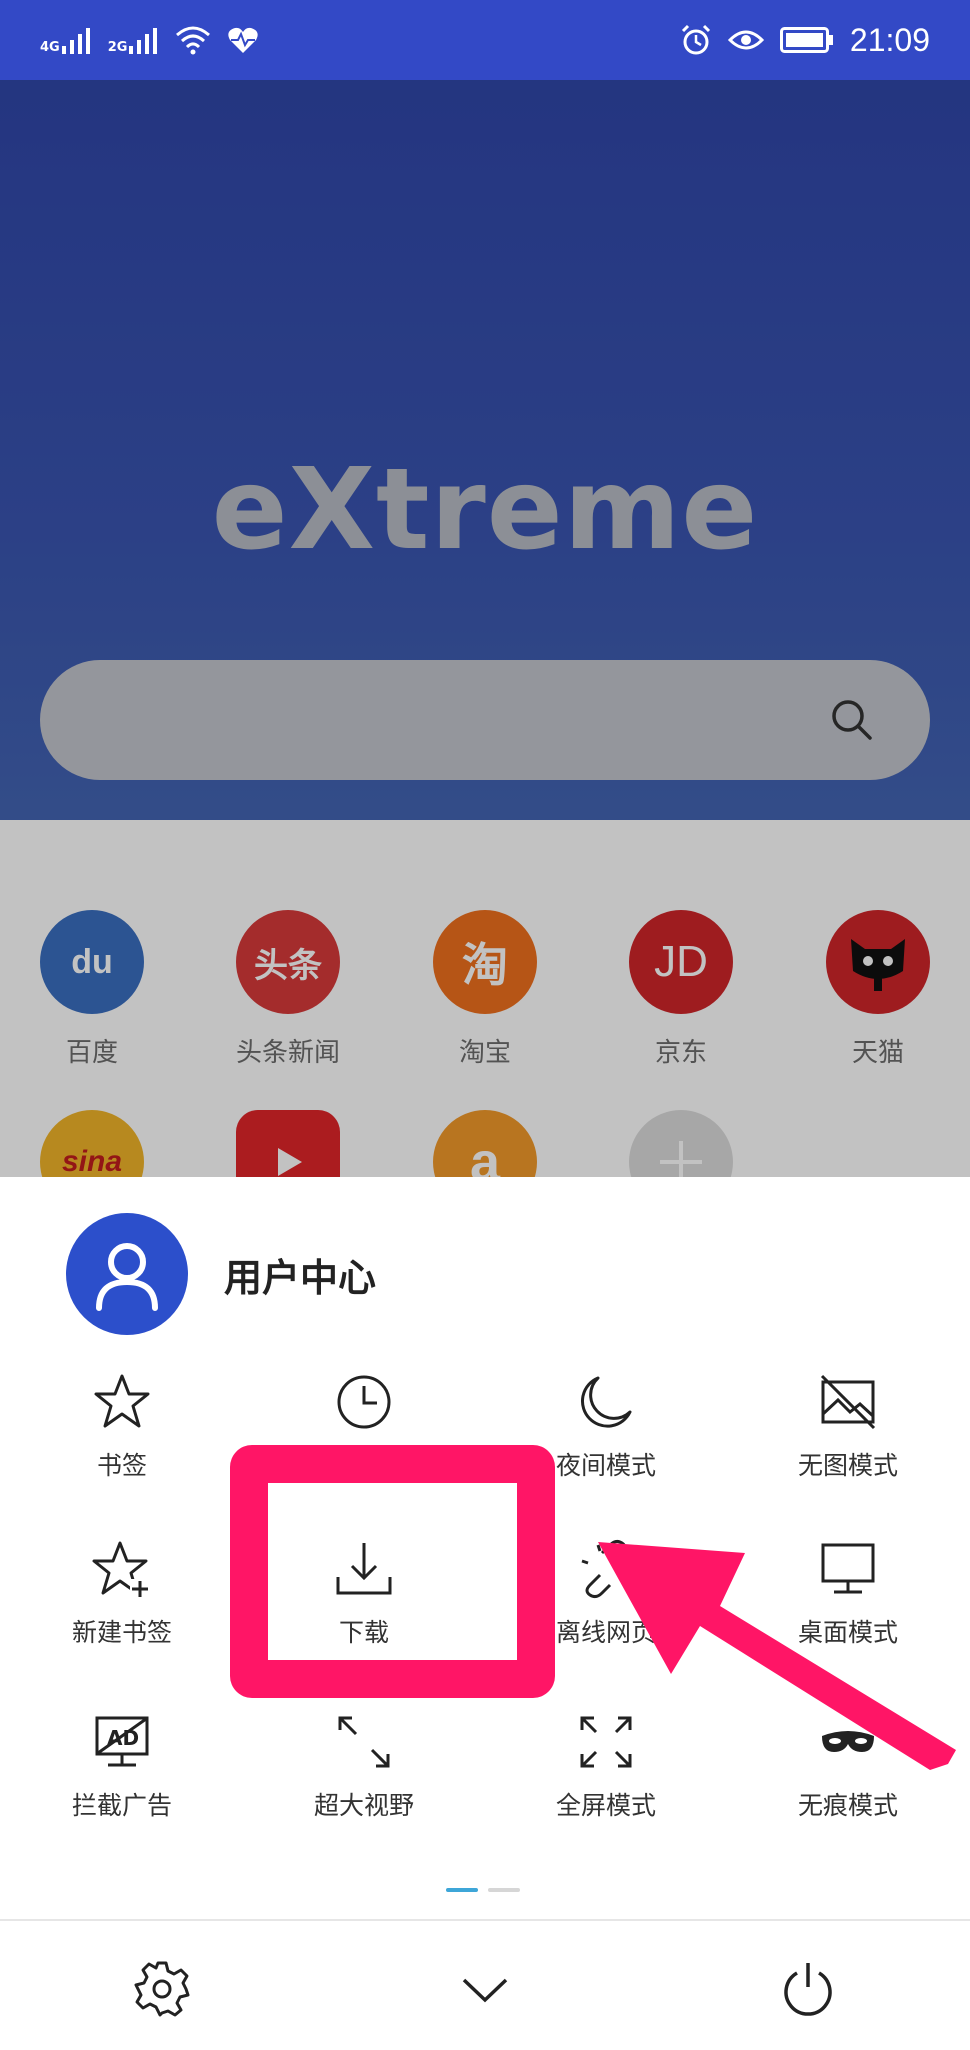 The width and height of the screenshot is (970, 2050). Describe the element at coordinates (122, 1607) in the screenshot. I see `menu-item-new-bookmark: 新建书签` at that location.